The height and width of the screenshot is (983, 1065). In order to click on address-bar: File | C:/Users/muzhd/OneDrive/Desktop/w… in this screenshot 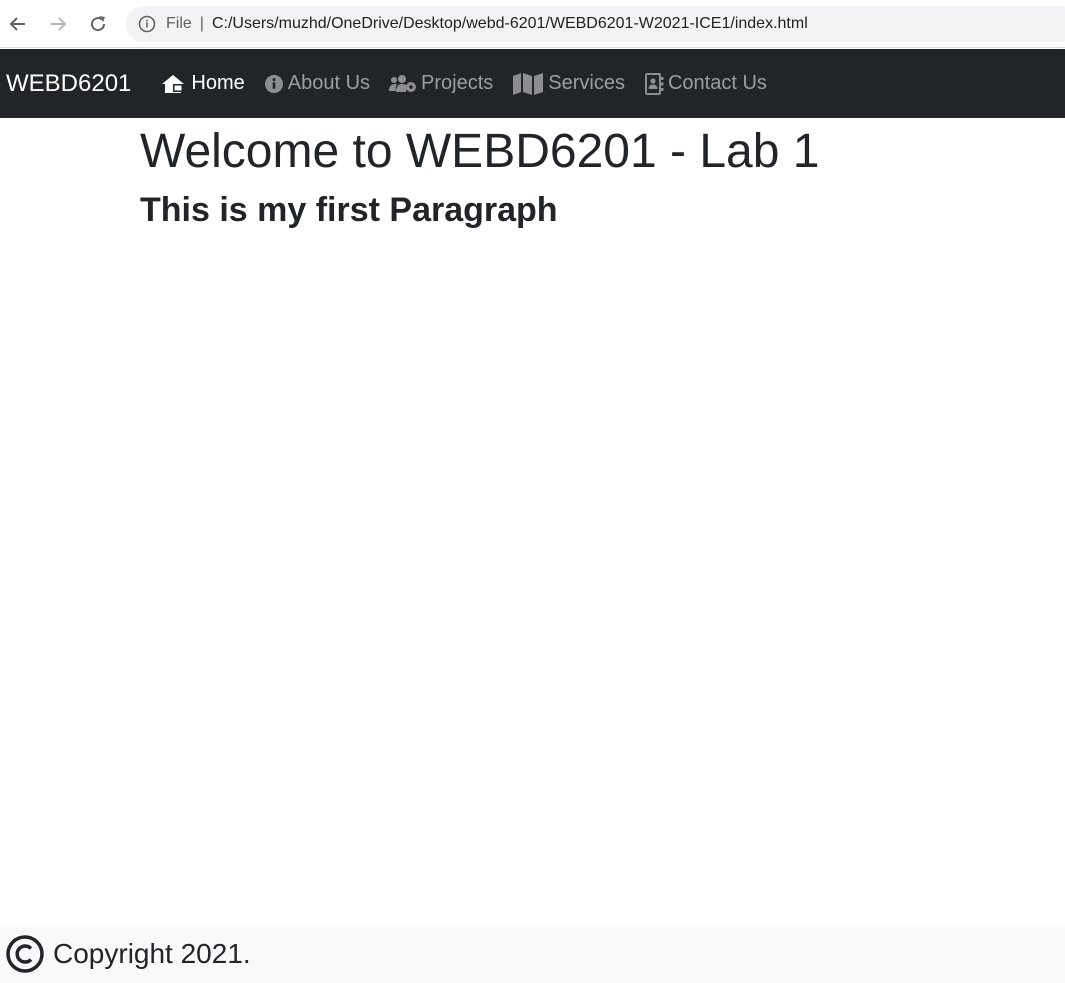, I will do `click(595, 24)`.